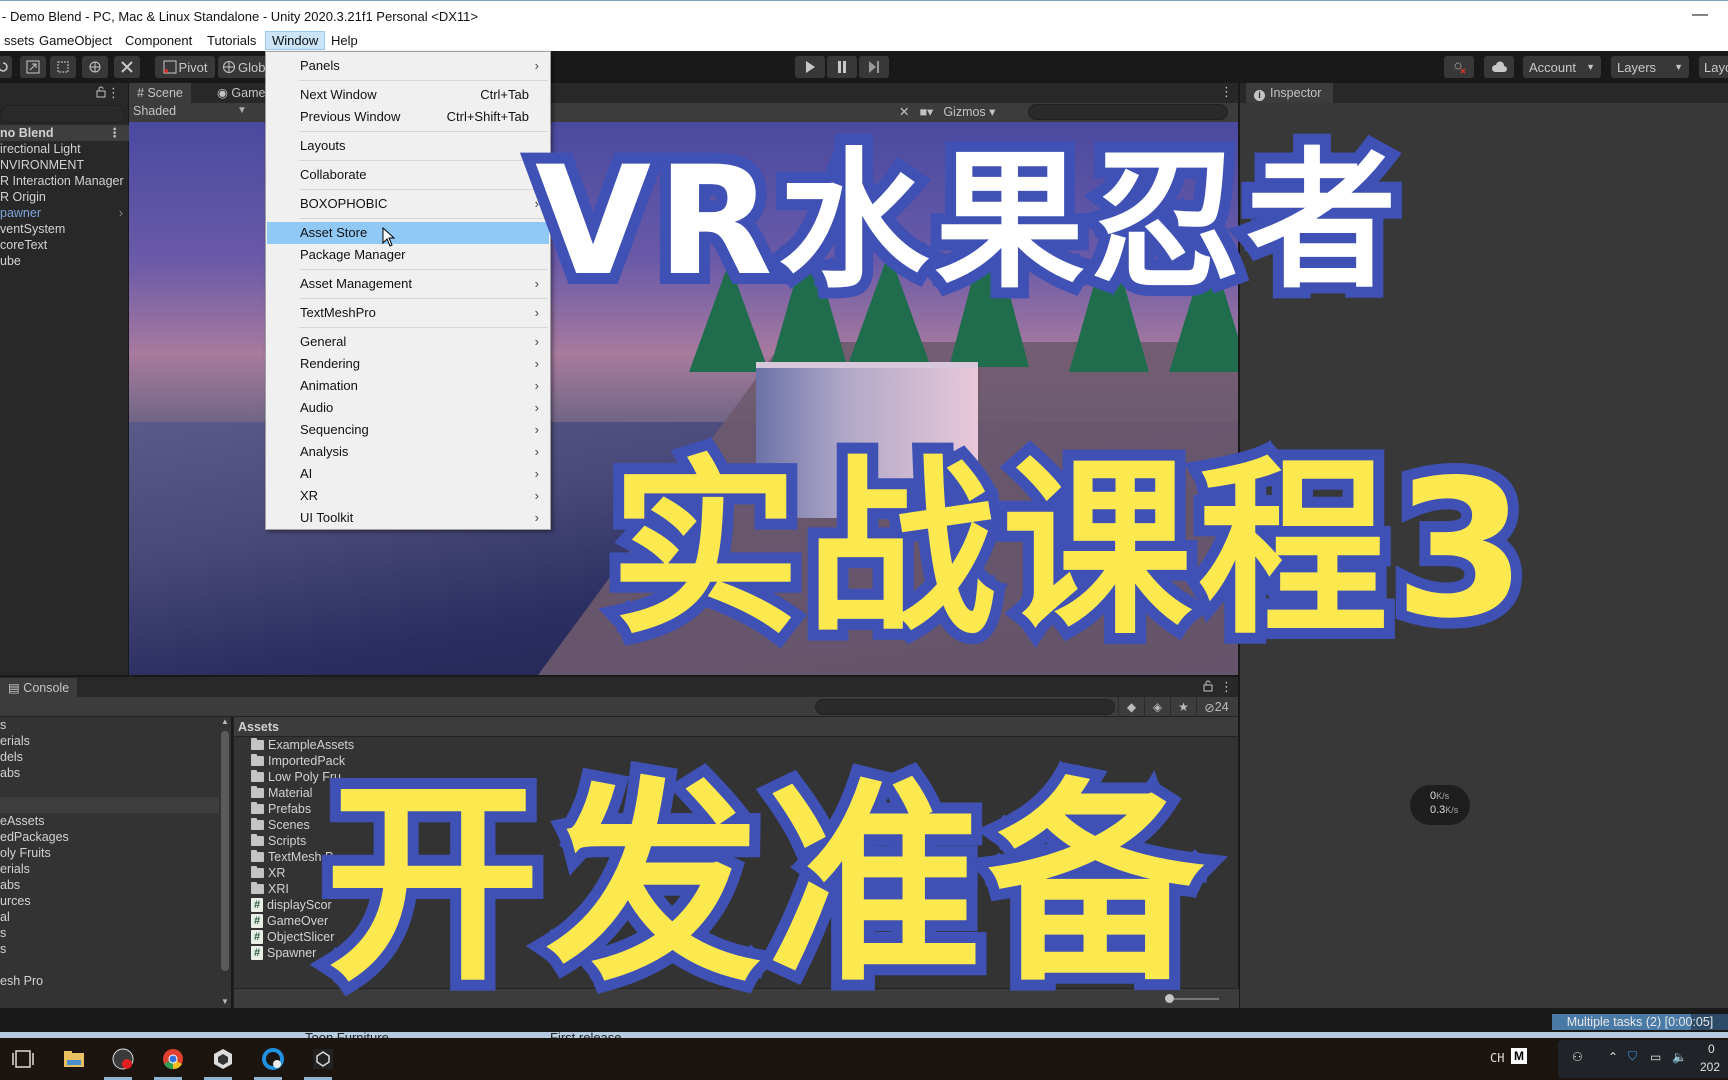 This screenshot has width=1728, height=1080. Describe the element at coordinates (158, 41) in the screenshot. I see `menu-component: Component` at that location.